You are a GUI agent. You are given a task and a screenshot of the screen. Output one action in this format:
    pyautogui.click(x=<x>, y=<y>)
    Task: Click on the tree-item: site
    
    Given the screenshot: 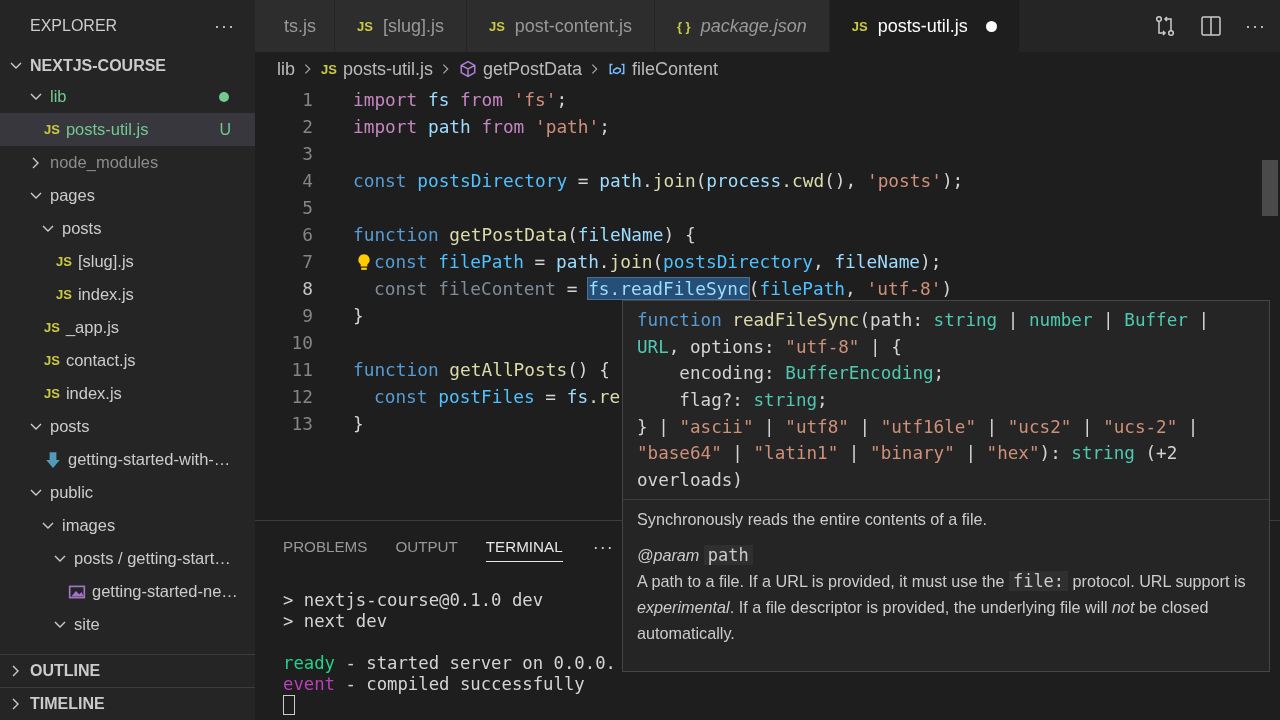 What is the action you would take?
    pyautogui.click(x=127, y=624)
    